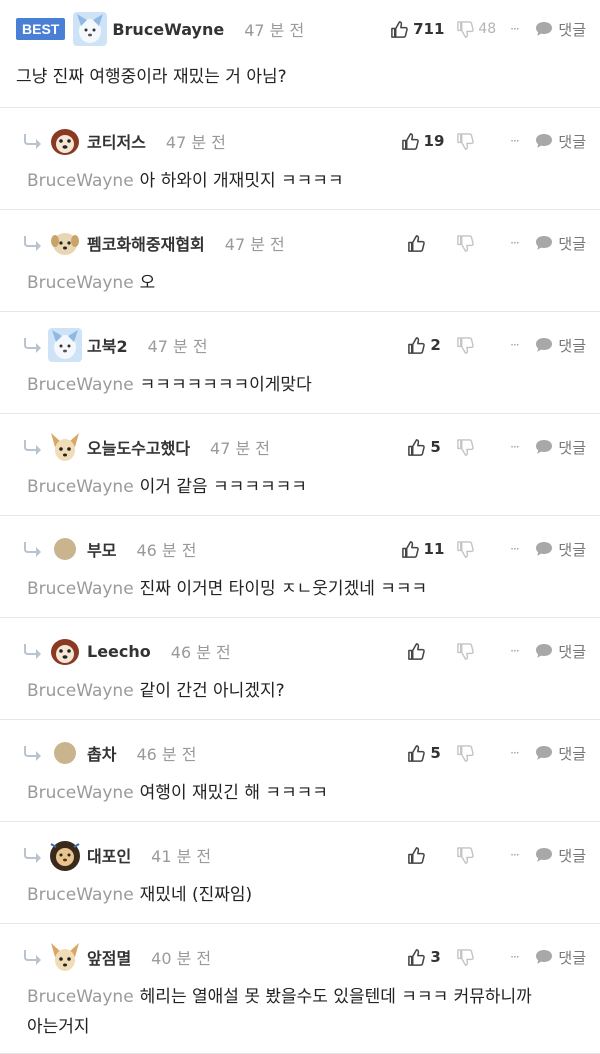  What do you see at coordinates (146, 243) in the screenshot?
I see `author-name: 펨코화해중재협회` at bounding box center [146, 243].